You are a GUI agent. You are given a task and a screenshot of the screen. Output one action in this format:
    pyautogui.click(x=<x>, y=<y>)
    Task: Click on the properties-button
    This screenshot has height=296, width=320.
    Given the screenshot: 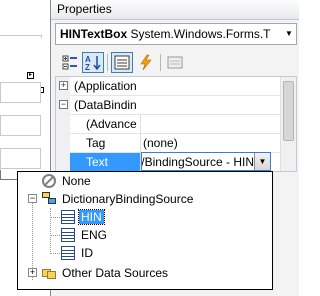 What is the action you would take?
    pyautogui.click(x=122, y=62)
    